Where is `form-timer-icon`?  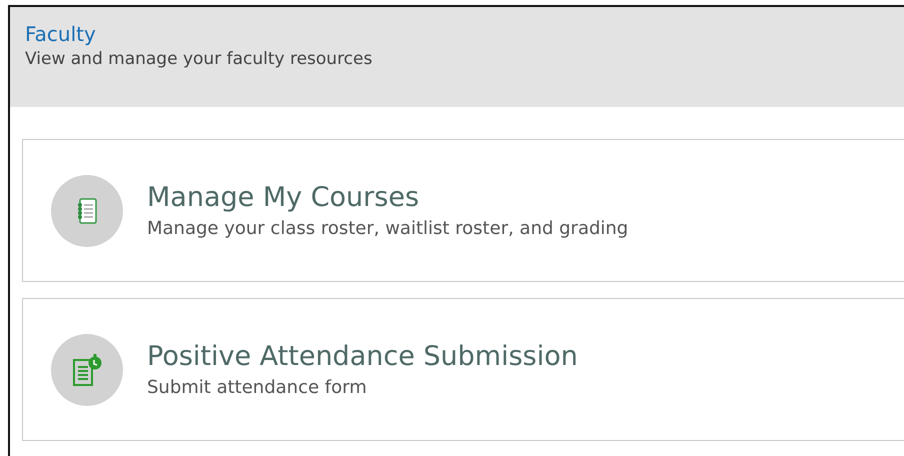 form-timer-icon is located at coordinates (87, 369).